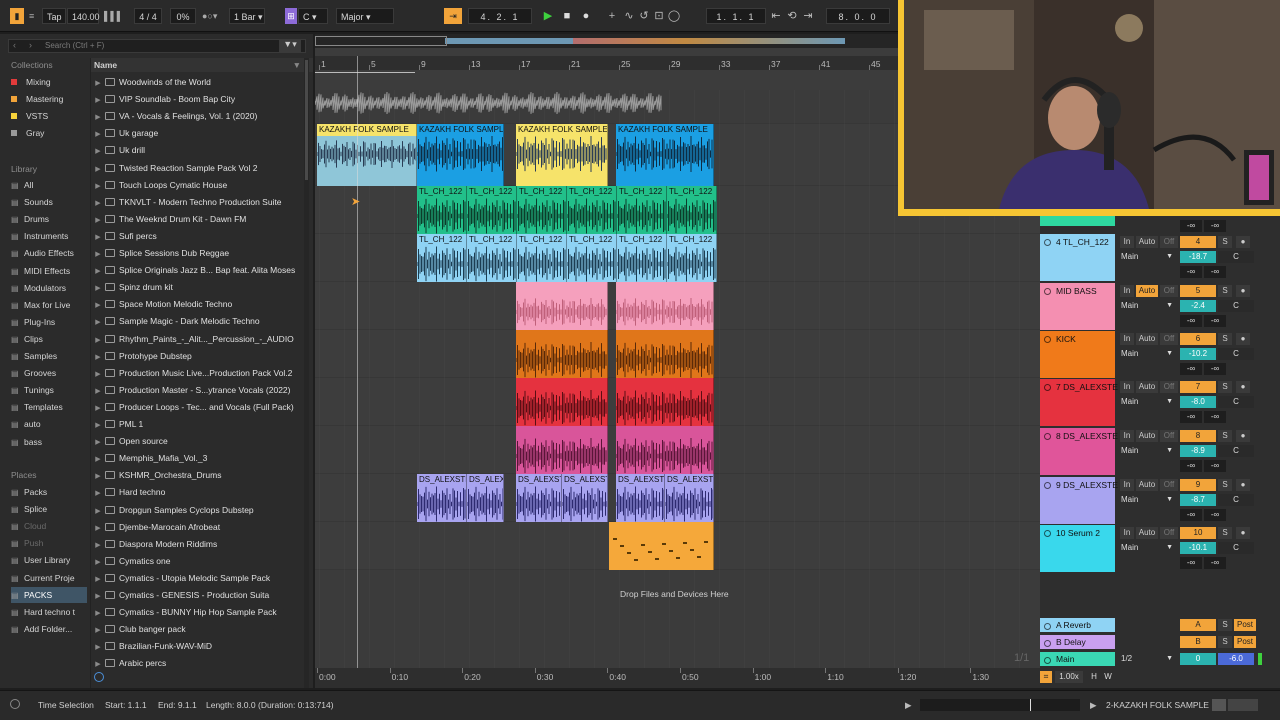 Image resolution: width=1280 pixels, height=720 pixels. I want to click on track-header: MID BASS, so click(1077, 306).